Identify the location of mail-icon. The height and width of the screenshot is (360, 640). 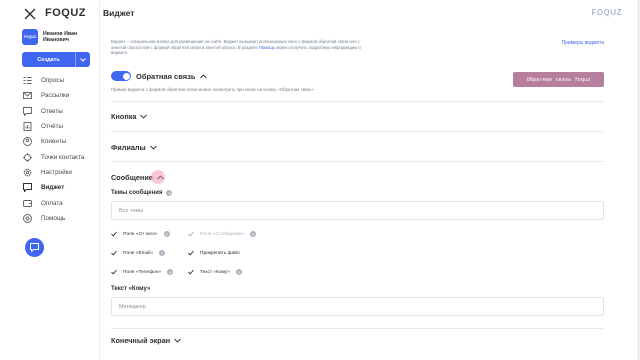
(27, 95).